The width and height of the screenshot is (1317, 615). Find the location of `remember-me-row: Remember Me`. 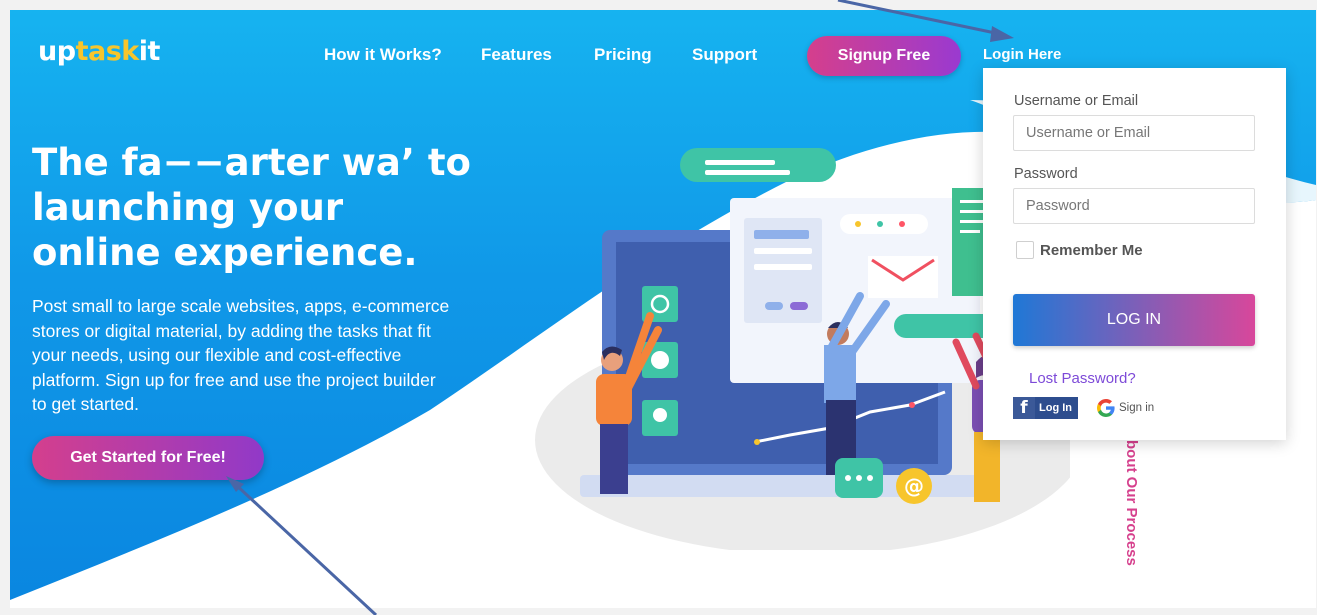

remember-me-row: Remember Me is located at coordinates (1079, 250).